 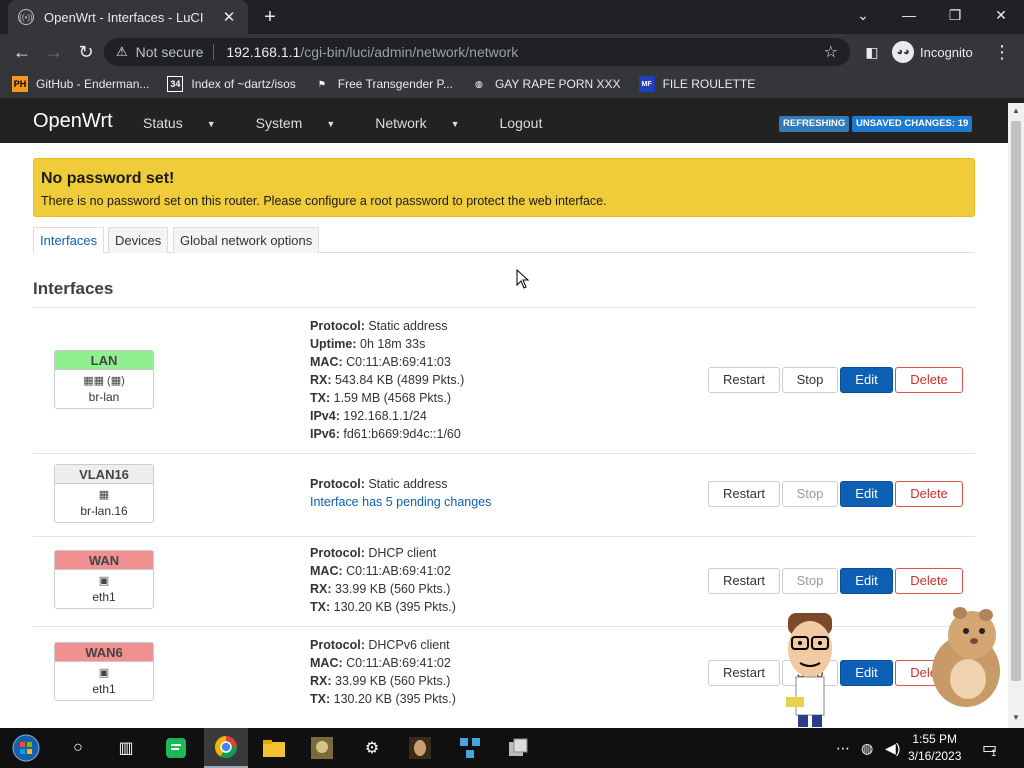 I want to click on menu-status: Status ▼, so click(x=189, y=123).